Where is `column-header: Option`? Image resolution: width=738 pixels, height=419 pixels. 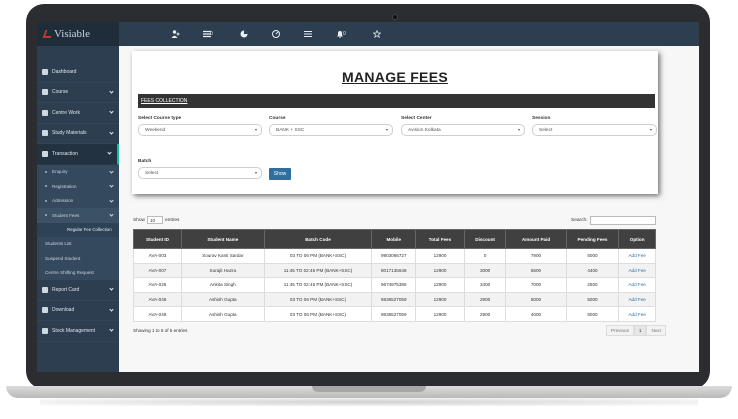 column-header: Option is located at coordinates (637, 239).